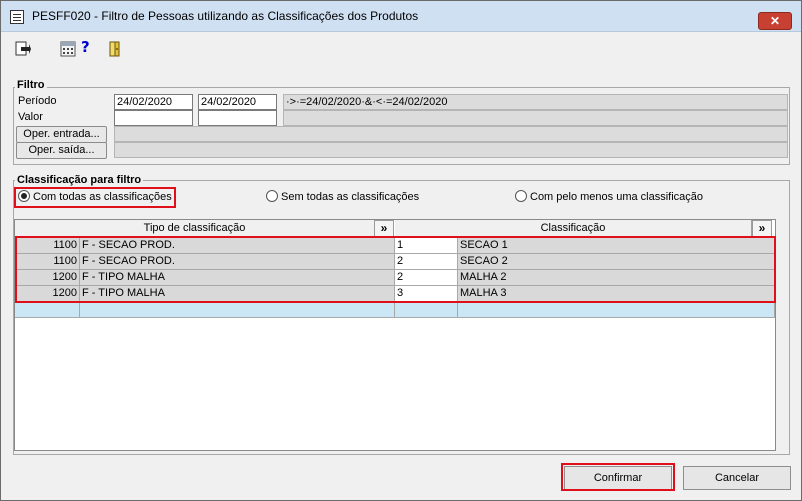  I want to click on filtro-title: Filtro, so click(31, 85).